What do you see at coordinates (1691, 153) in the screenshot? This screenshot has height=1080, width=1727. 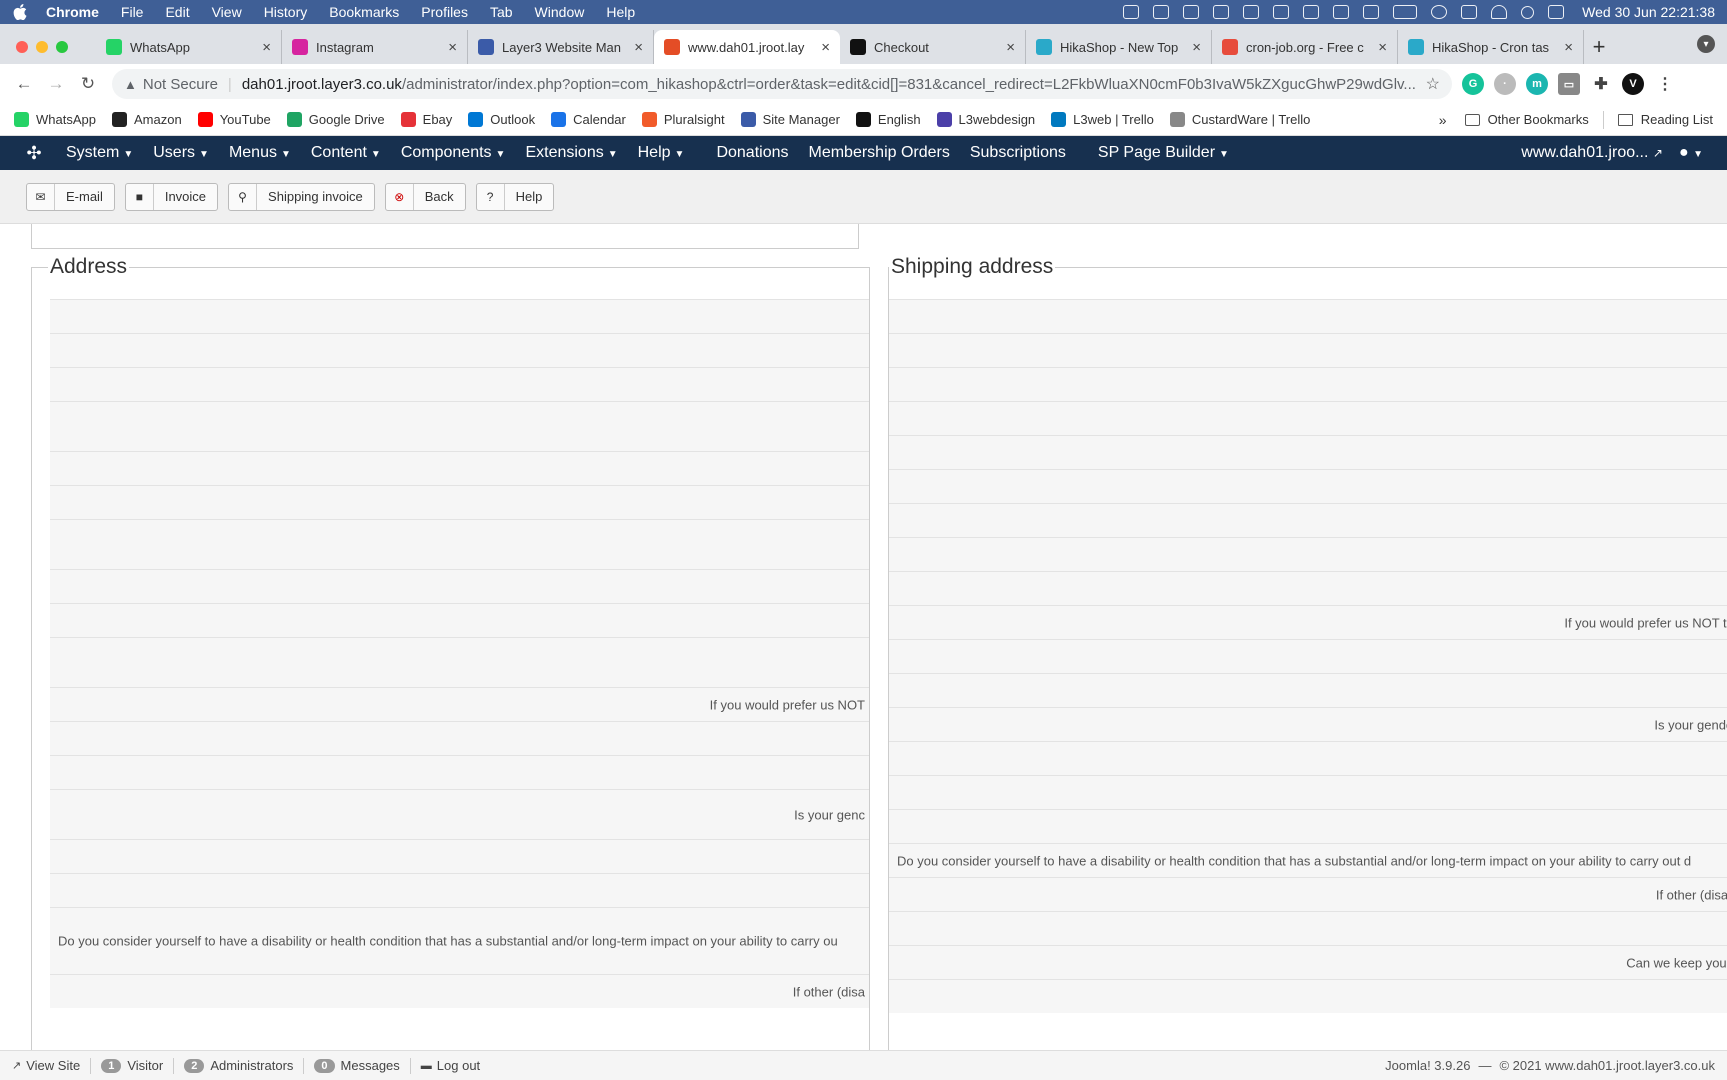 I see `user-menu: ● ▼` at bounding box center [1691, 153].